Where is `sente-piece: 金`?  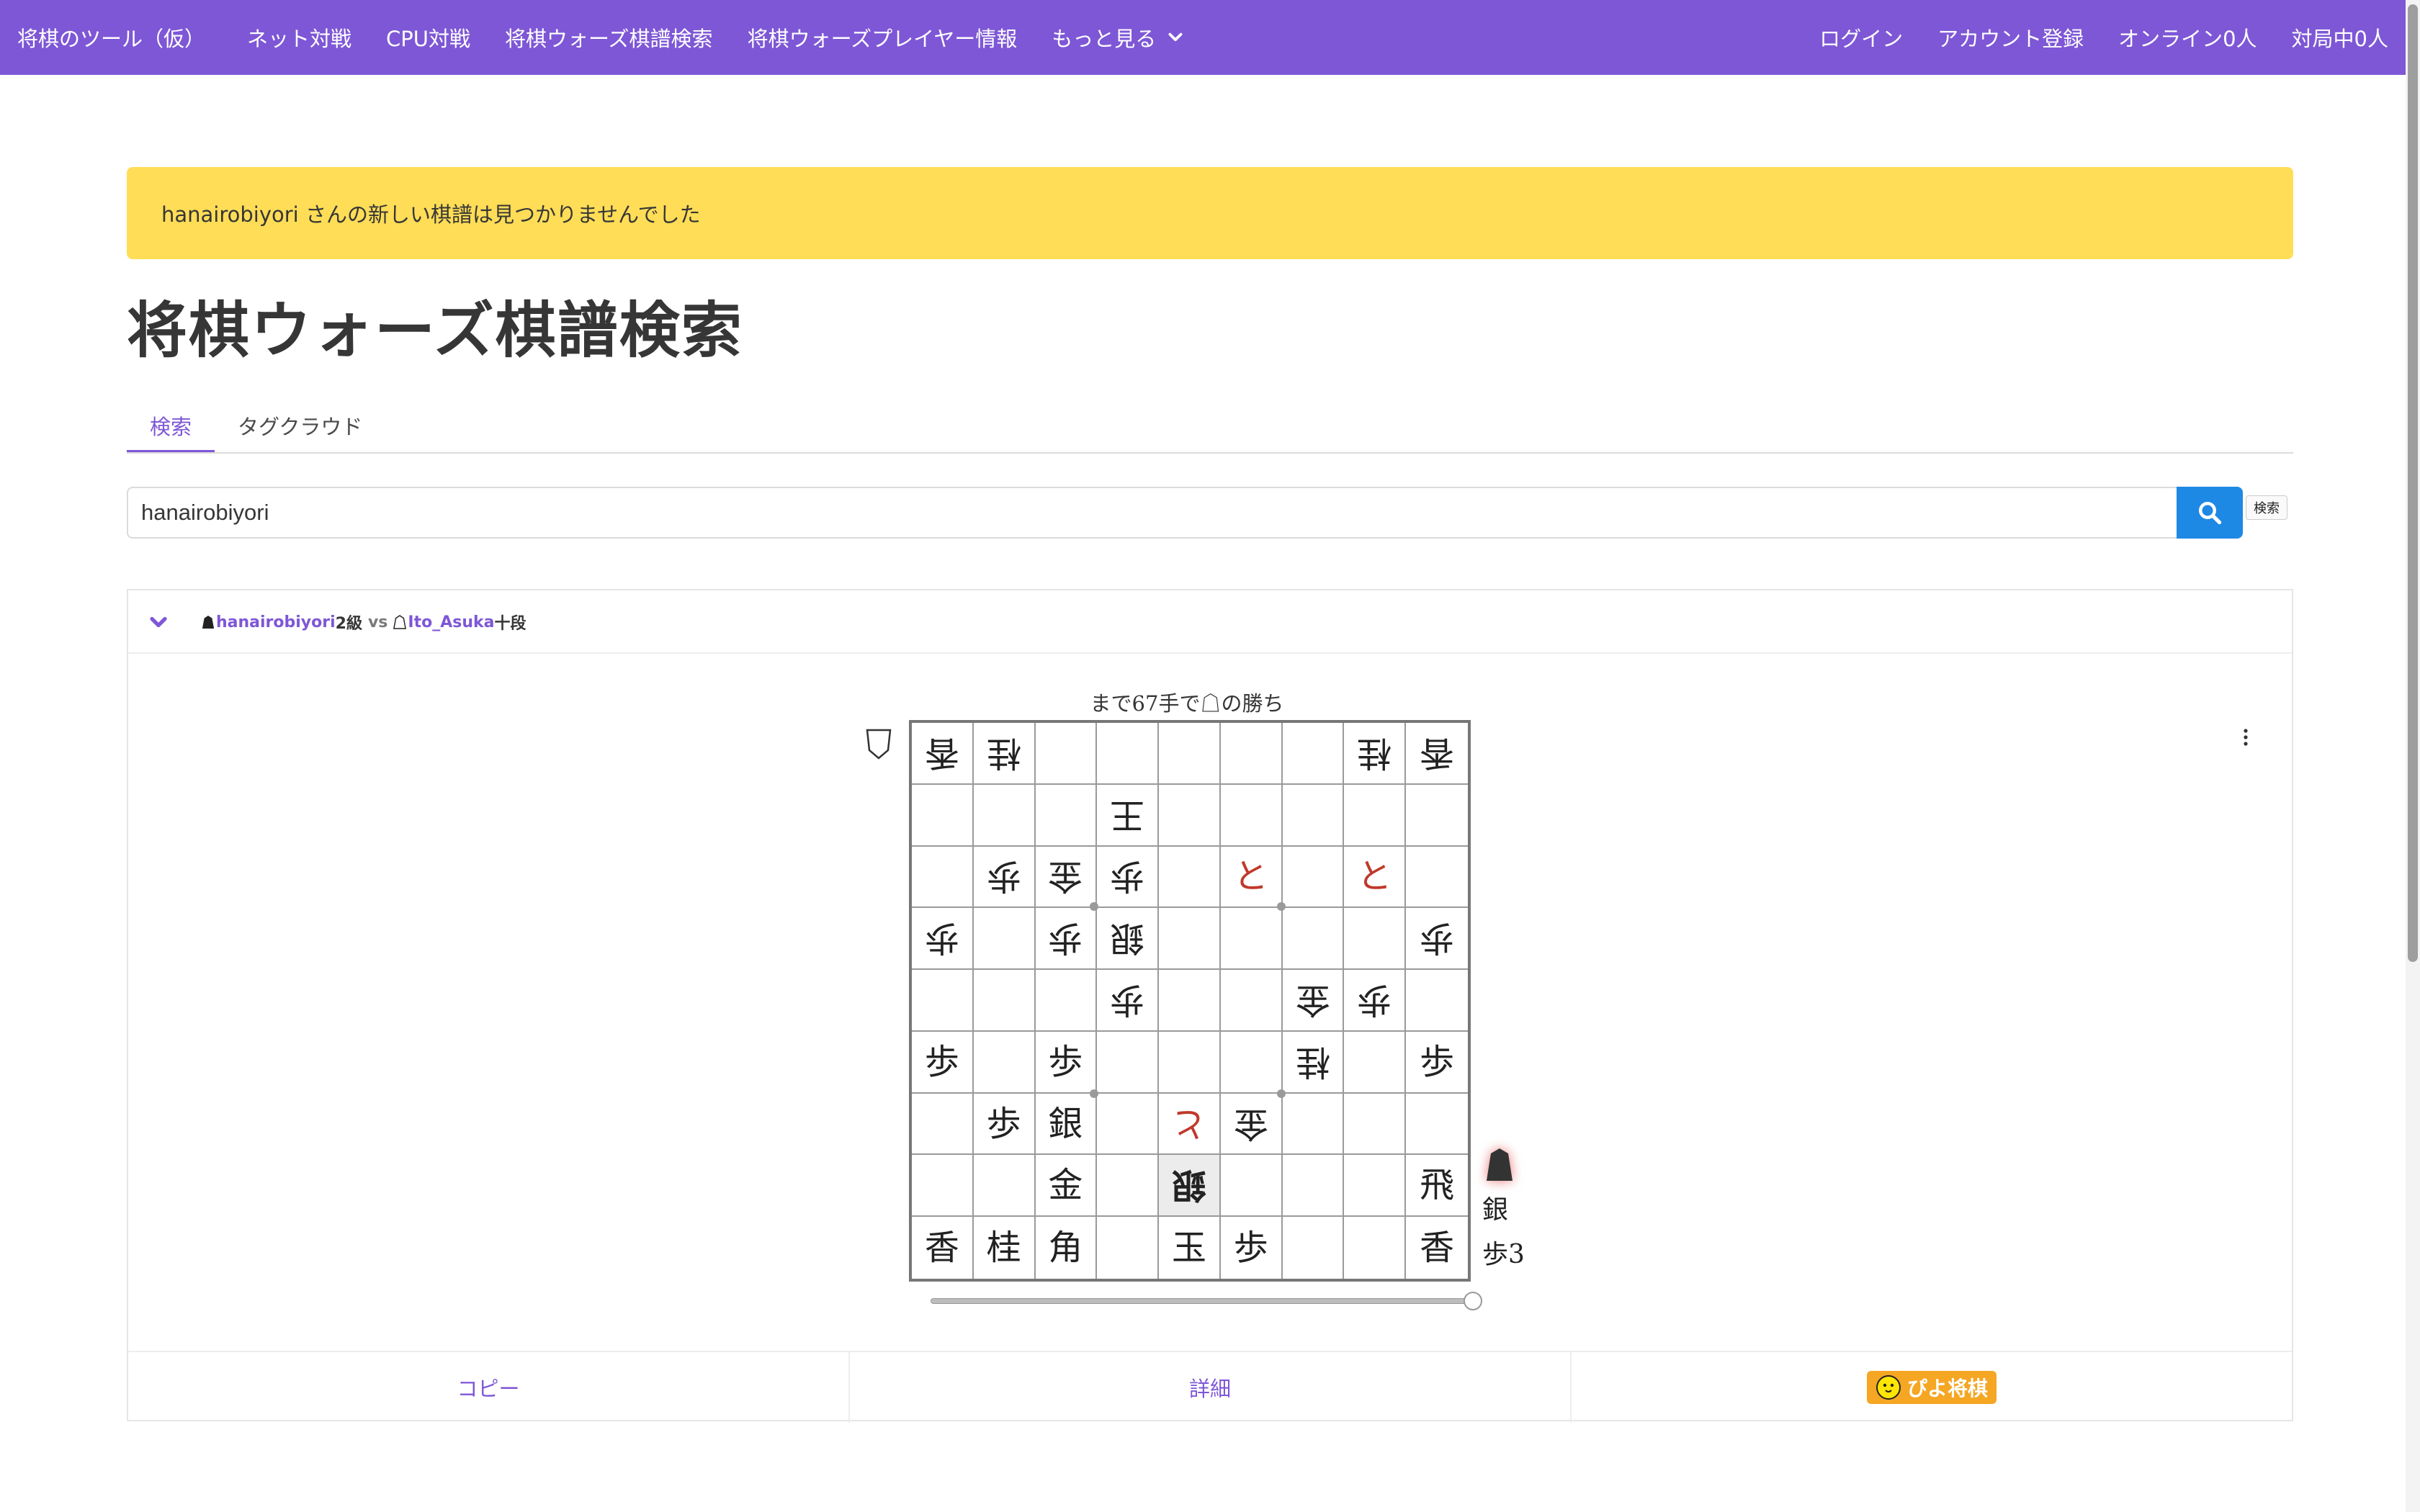 sente-piece: 金 is located at coordinates (1065, 1185).